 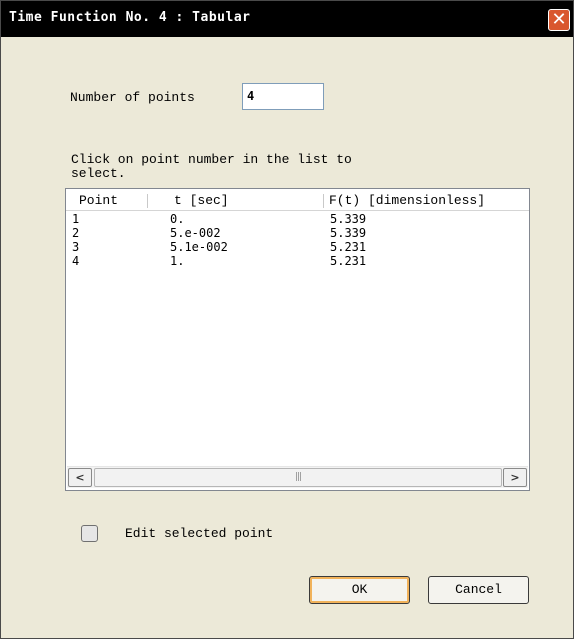 I want to click on edit-selected-point-label: Edit selected point, so click(x=199, y=533).